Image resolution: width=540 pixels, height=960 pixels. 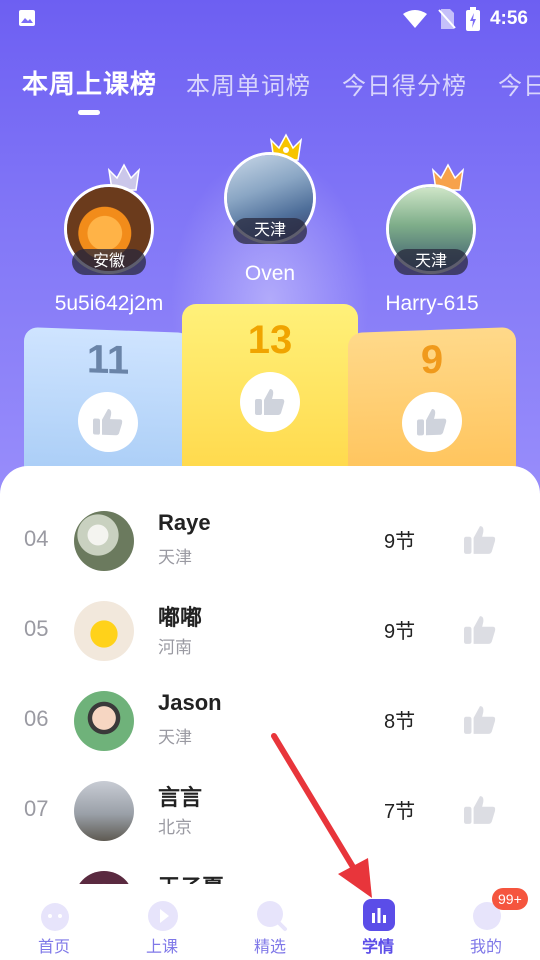 I want to click on podium-second: 11, so click(x=108, y=405).